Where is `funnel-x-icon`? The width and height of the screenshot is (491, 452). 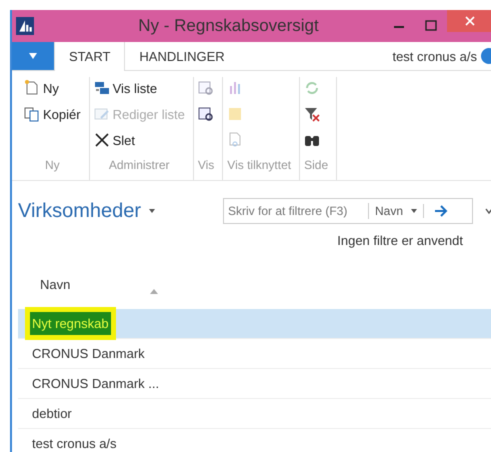 funnel-x-icon is located at coordinates (312, 114).